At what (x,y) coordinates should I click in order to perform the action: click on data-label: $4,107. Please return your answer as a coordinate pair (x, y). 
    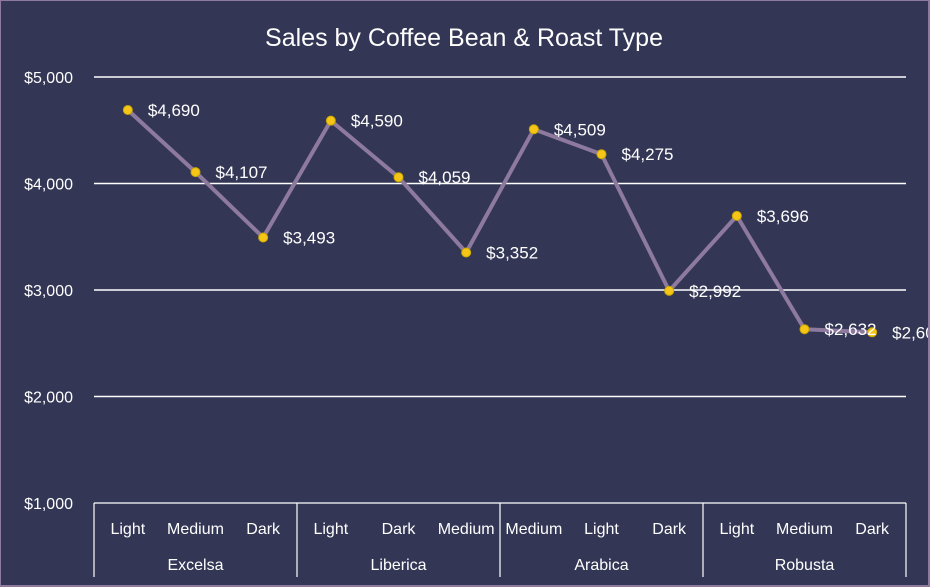
    Looking at the image, I should click on (242, 172).